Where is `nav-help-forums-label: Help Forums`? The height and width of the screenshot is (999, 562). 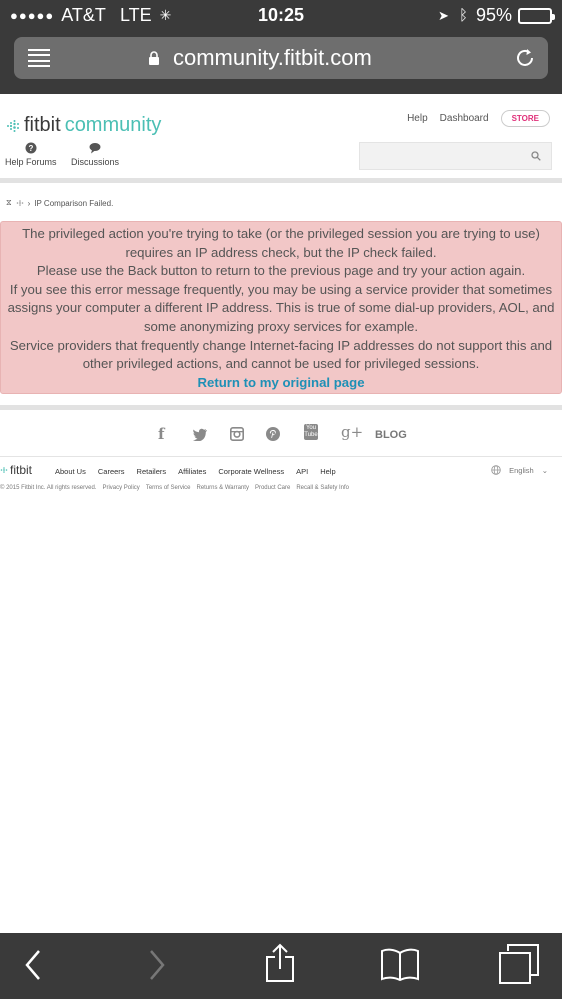
nav-help-forums-label: Help Forums is located at coordinates (31, 162).